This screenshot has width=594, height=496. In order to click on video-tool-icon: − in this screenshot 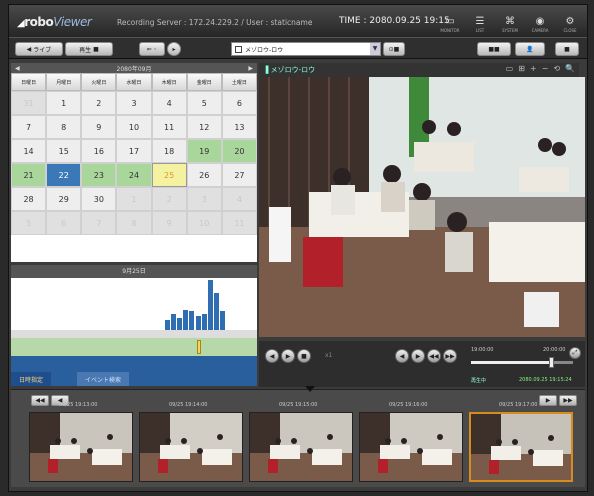, I will do `click(545, 68)`.